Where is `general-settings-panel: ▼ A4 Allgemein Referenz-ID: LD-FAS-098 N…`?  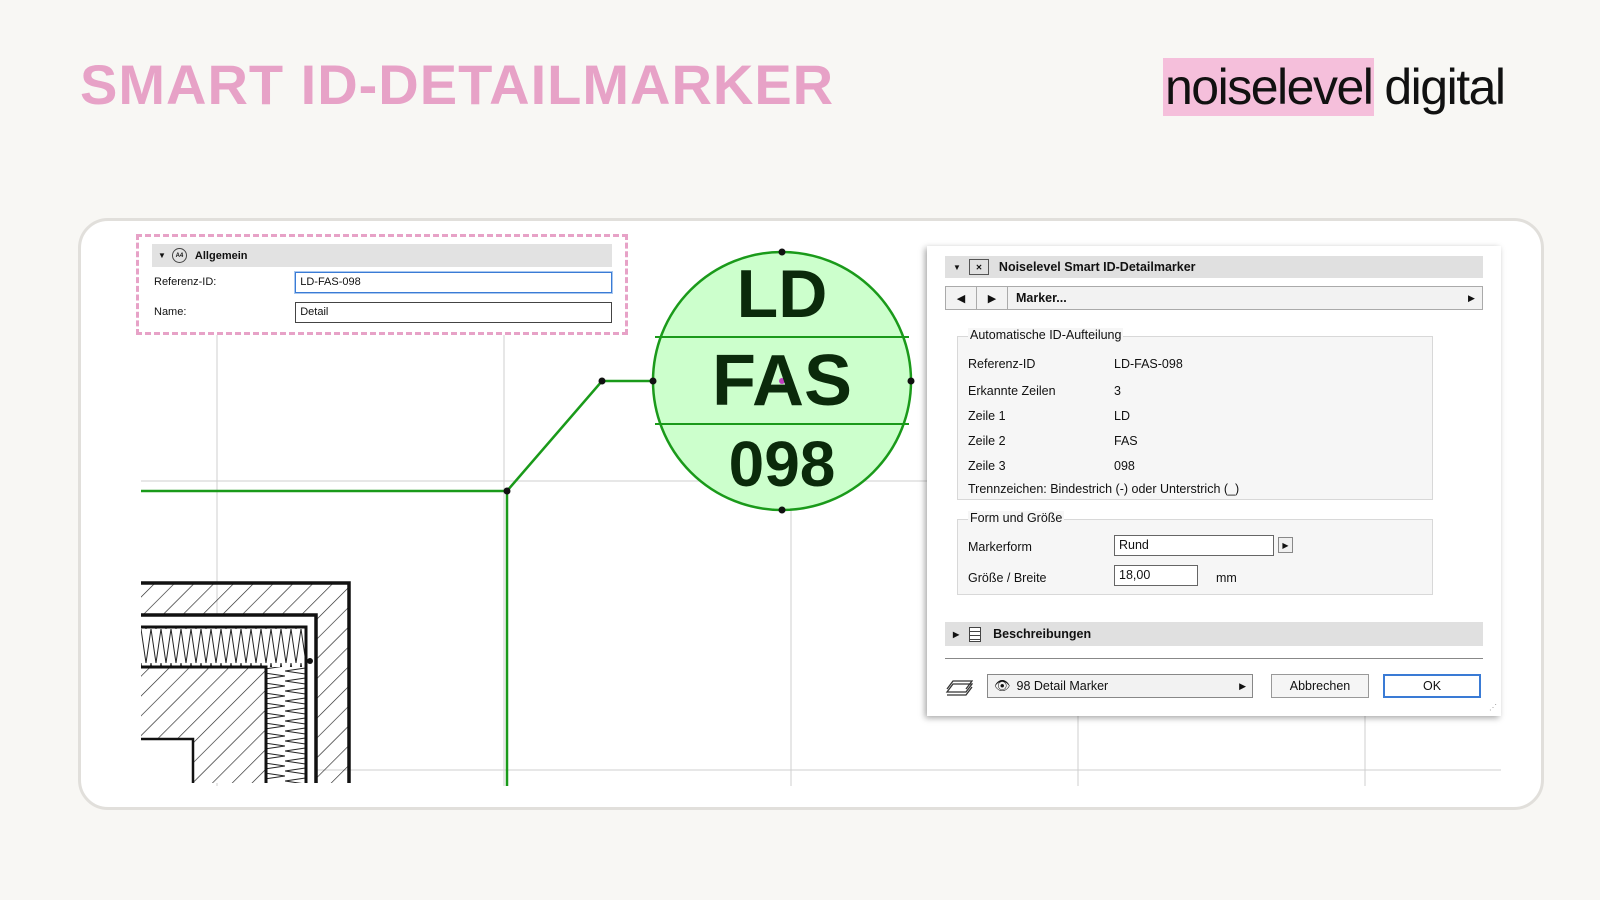
general-settings-panel: ▼ A4 Allgemein Referenz-ID: LD-FAS-098 N… is located at coordinates (382, 284).